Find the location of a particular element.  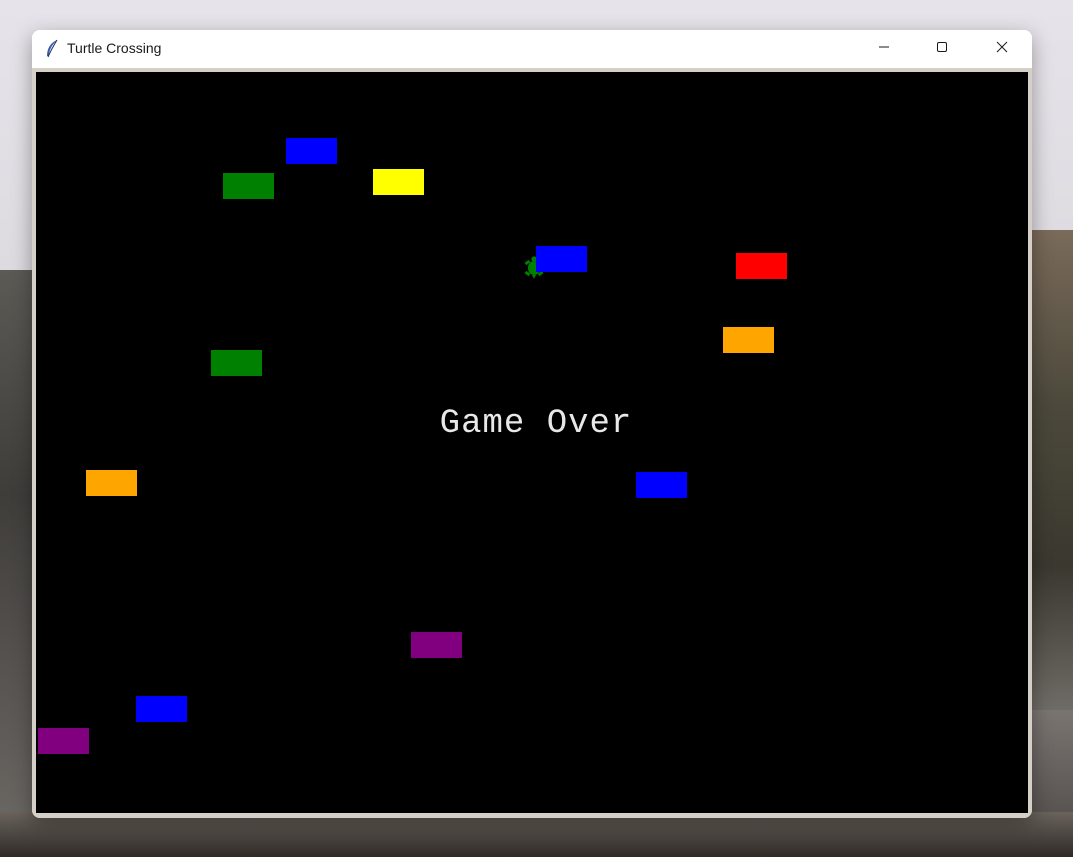

maximize-button is located at coordinates (942, 49).